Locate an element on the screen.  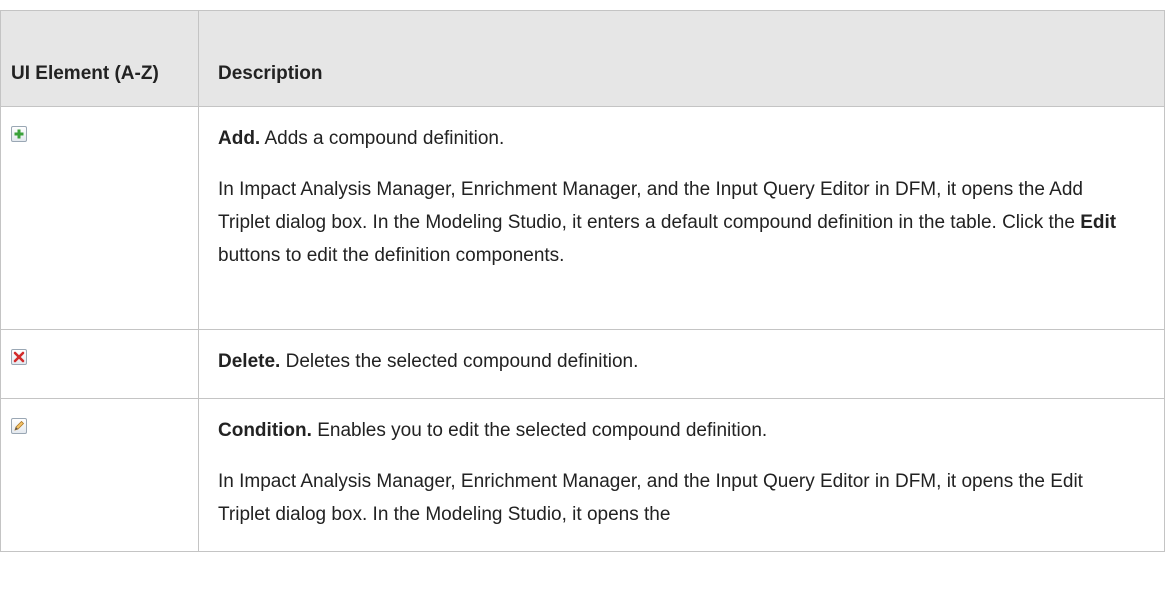
element-title: Delete. is located at coordinates (249, 361).